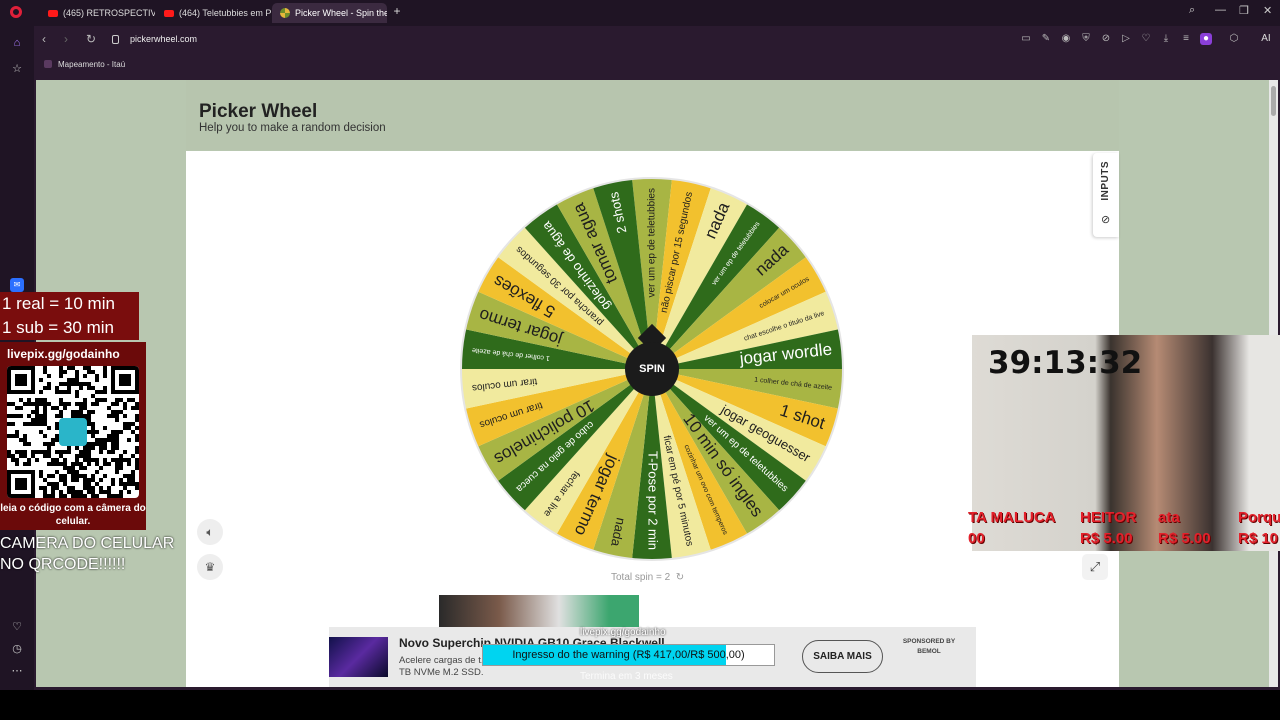  I want to click on minimize-icon: —, so click(1220, 10).